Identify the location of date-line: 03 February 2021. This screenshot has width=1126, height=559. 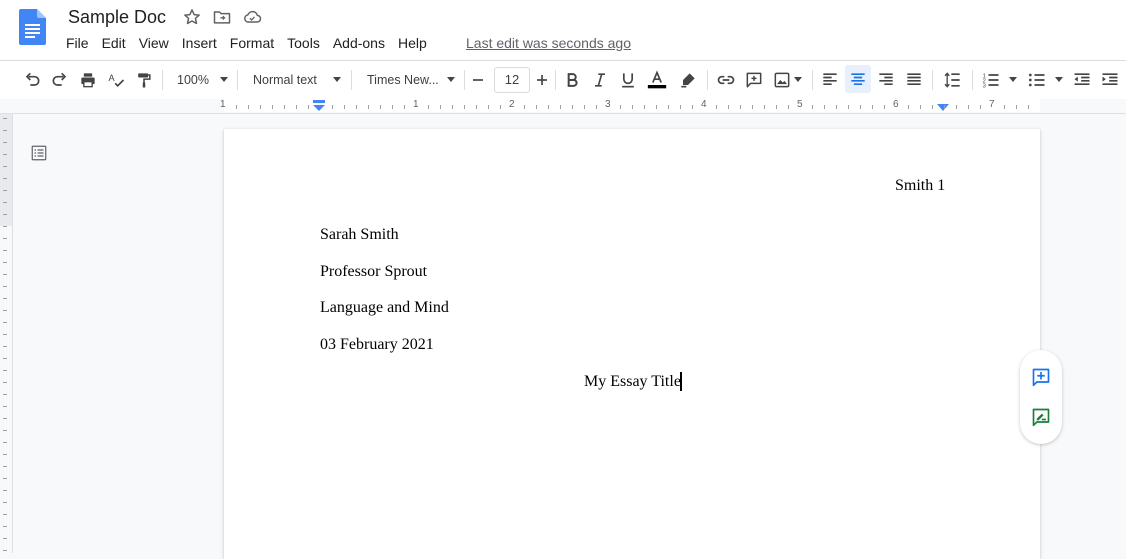
(377, 345).